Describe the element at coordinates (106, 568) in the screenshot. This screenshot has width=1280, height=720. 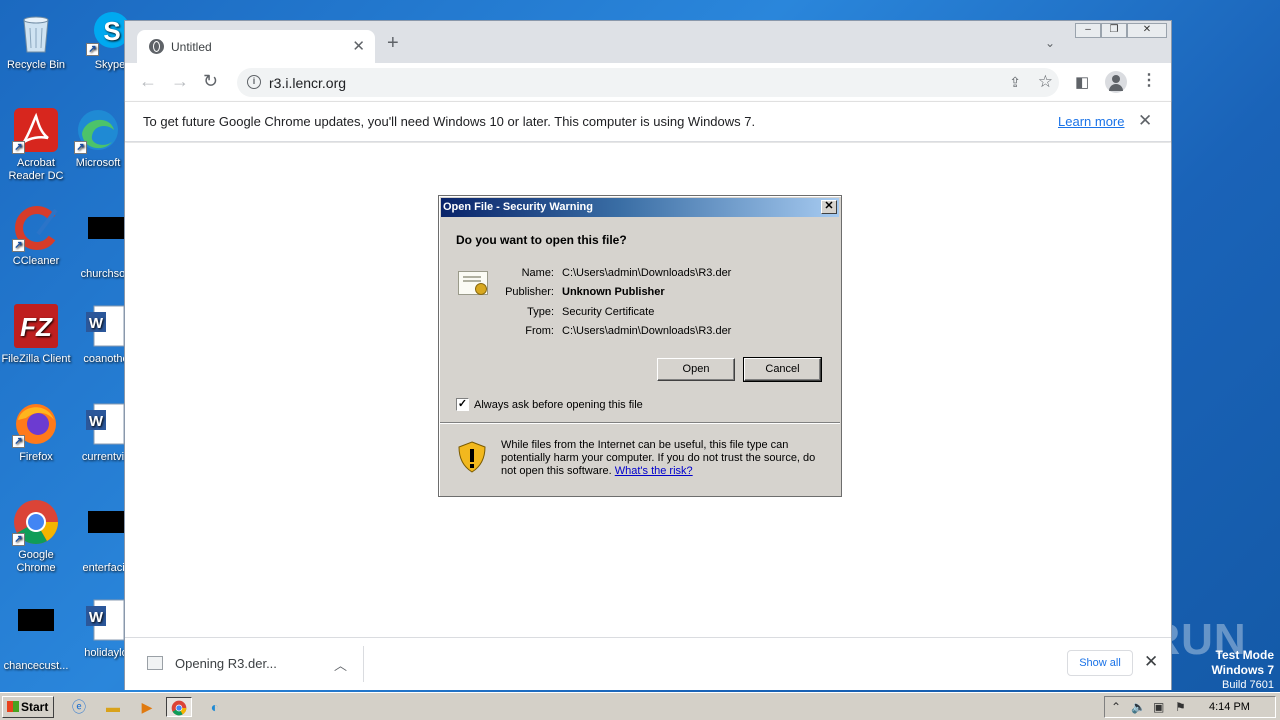
I see `desktop-icon-label: enterfacili` at that location.